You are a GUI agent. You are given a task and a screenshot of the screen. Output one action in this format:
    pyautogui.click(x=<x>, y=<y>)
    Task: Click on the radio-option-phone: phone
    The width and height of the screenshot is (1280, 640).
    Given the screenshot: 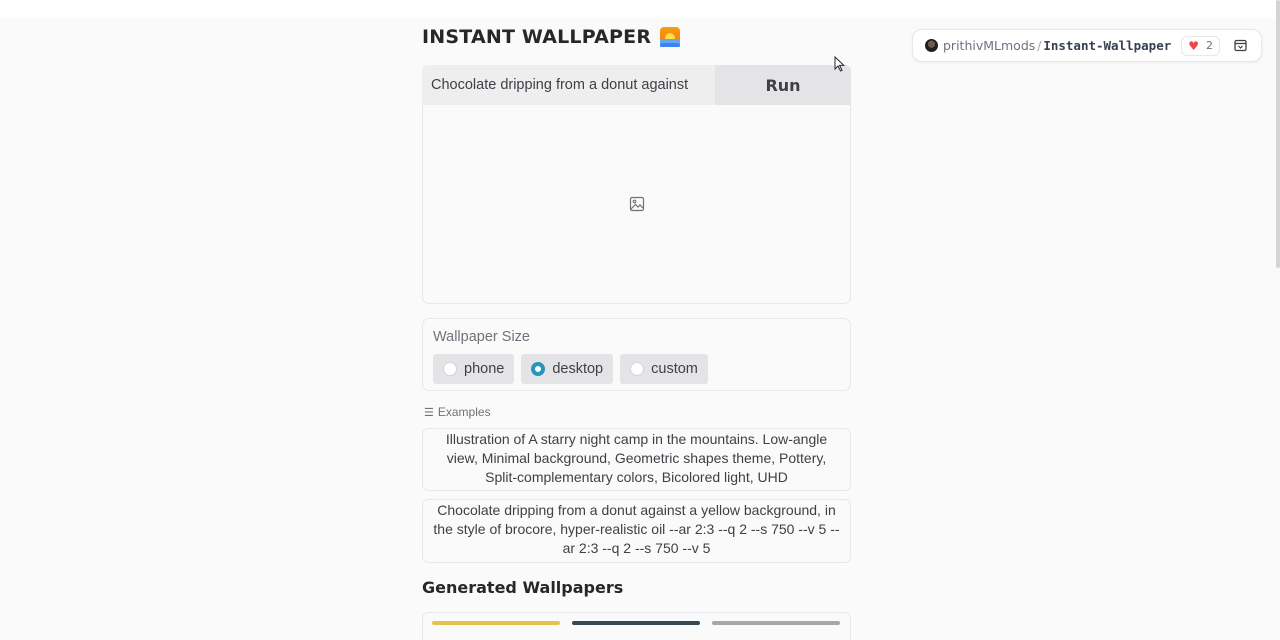 What is the action you would take?
    pyautogui.click(x=474, y=369)
    